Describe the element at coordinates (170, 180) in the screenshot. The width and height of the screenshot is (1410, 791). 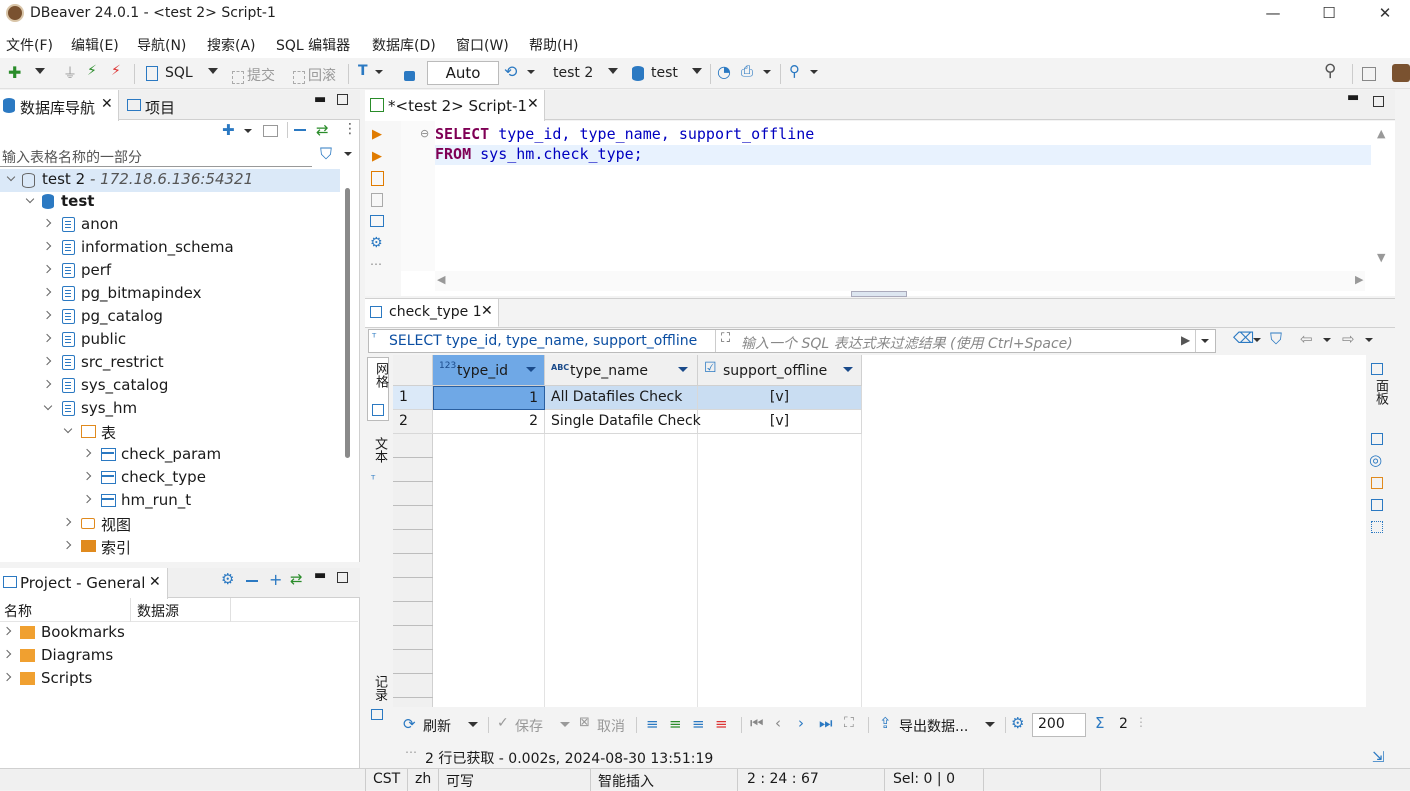
I see `tree-item-connection: test 2 - 172.18.6.136:54321` at that location.